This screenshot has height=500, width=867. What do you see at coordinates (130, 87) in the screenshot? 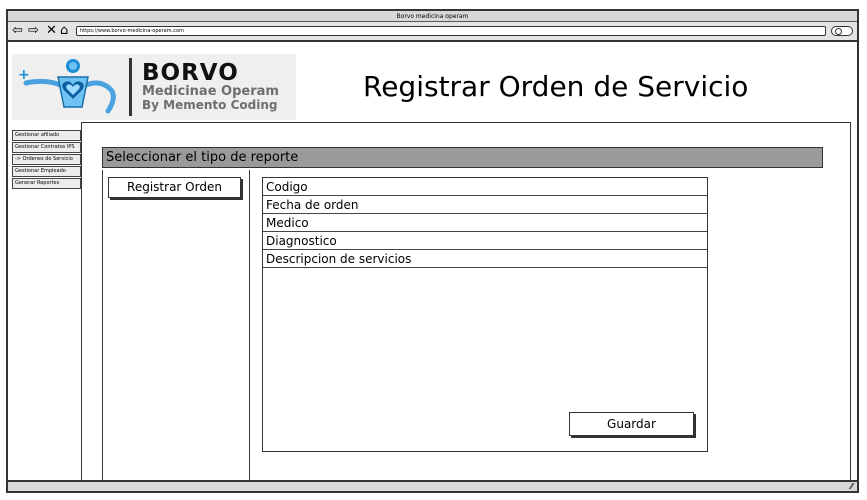
I see `logo-divider` at bounding box center [130, 87].